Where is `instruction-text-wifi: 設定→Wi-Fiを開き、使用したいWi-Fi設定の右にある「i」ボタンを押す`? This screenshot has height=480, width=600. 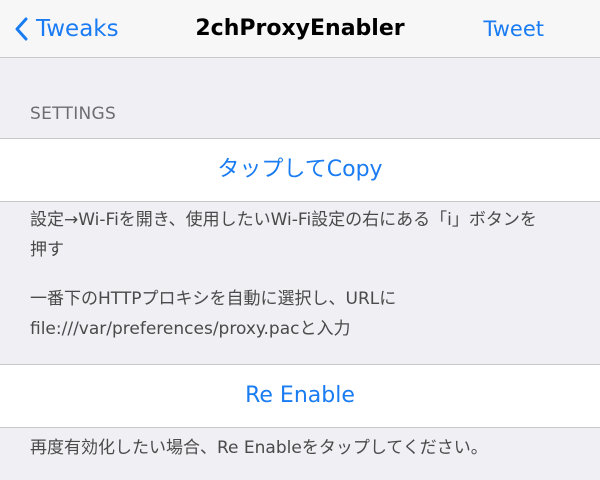 instruction-text-wifi: 設定→Wi-Fiを開き、使用したいWi-Fi設定の右にある「i」ボタンを押す is located at coordinates (283, 235).